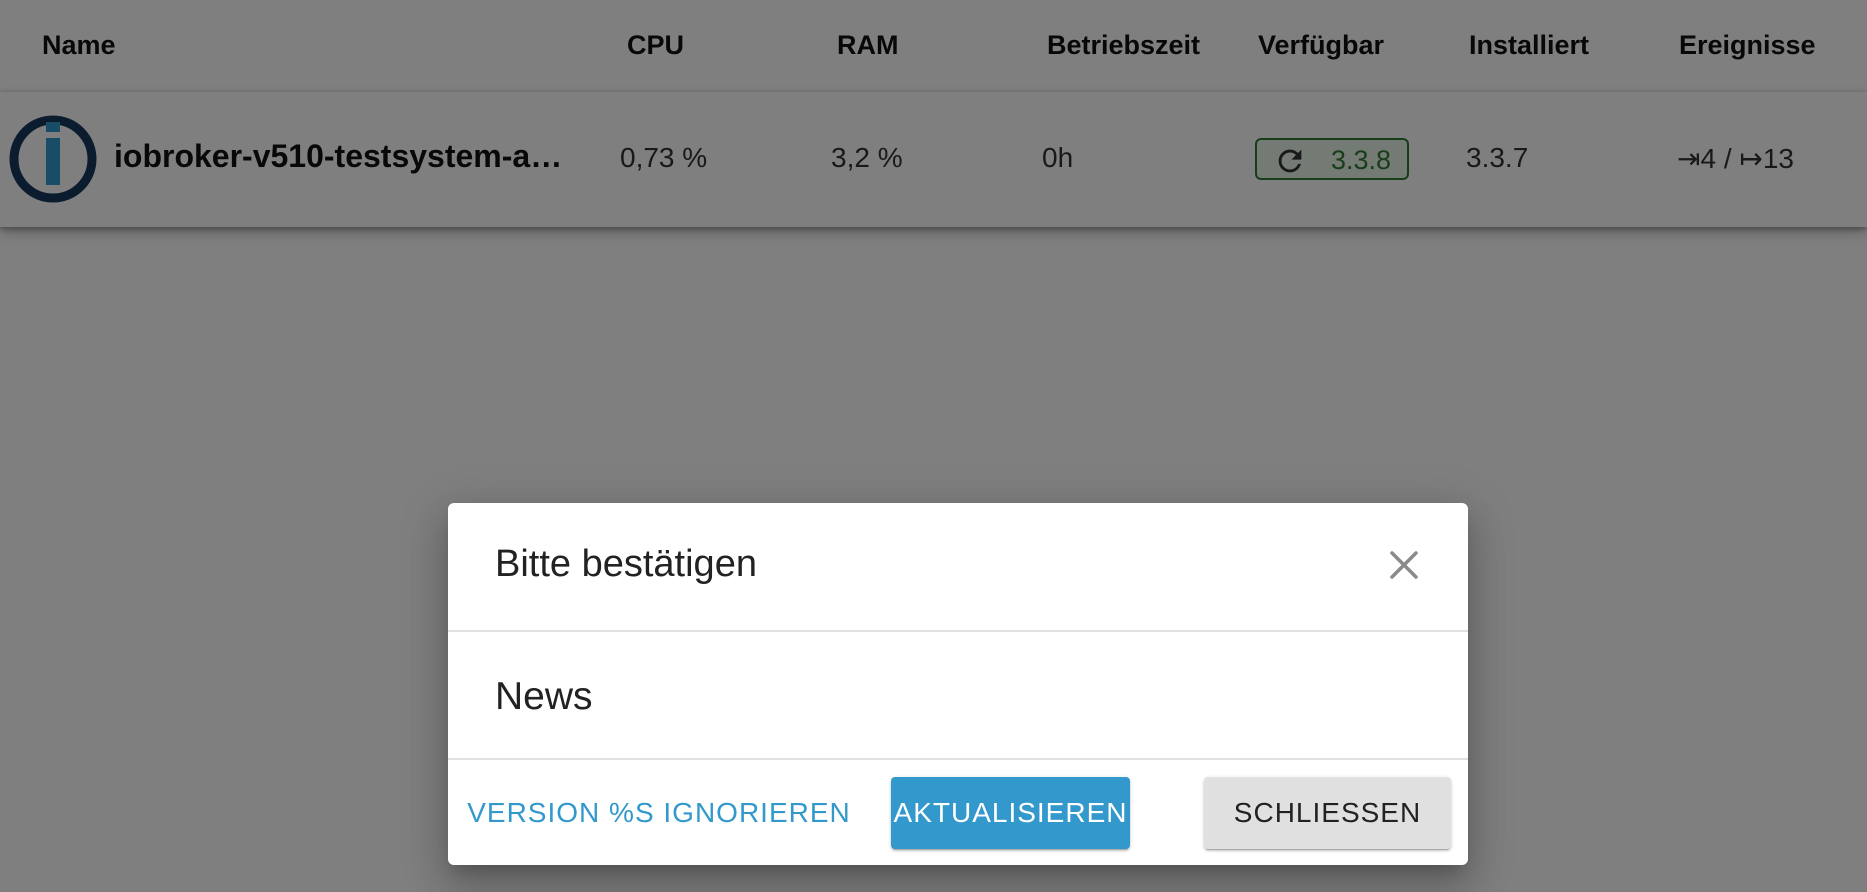  What do you see at coordinates (659, 813) in the screenshot?
I see `ignore-version-button: VERSION %S IGNORIEREN` at bounding box center [659, 813].